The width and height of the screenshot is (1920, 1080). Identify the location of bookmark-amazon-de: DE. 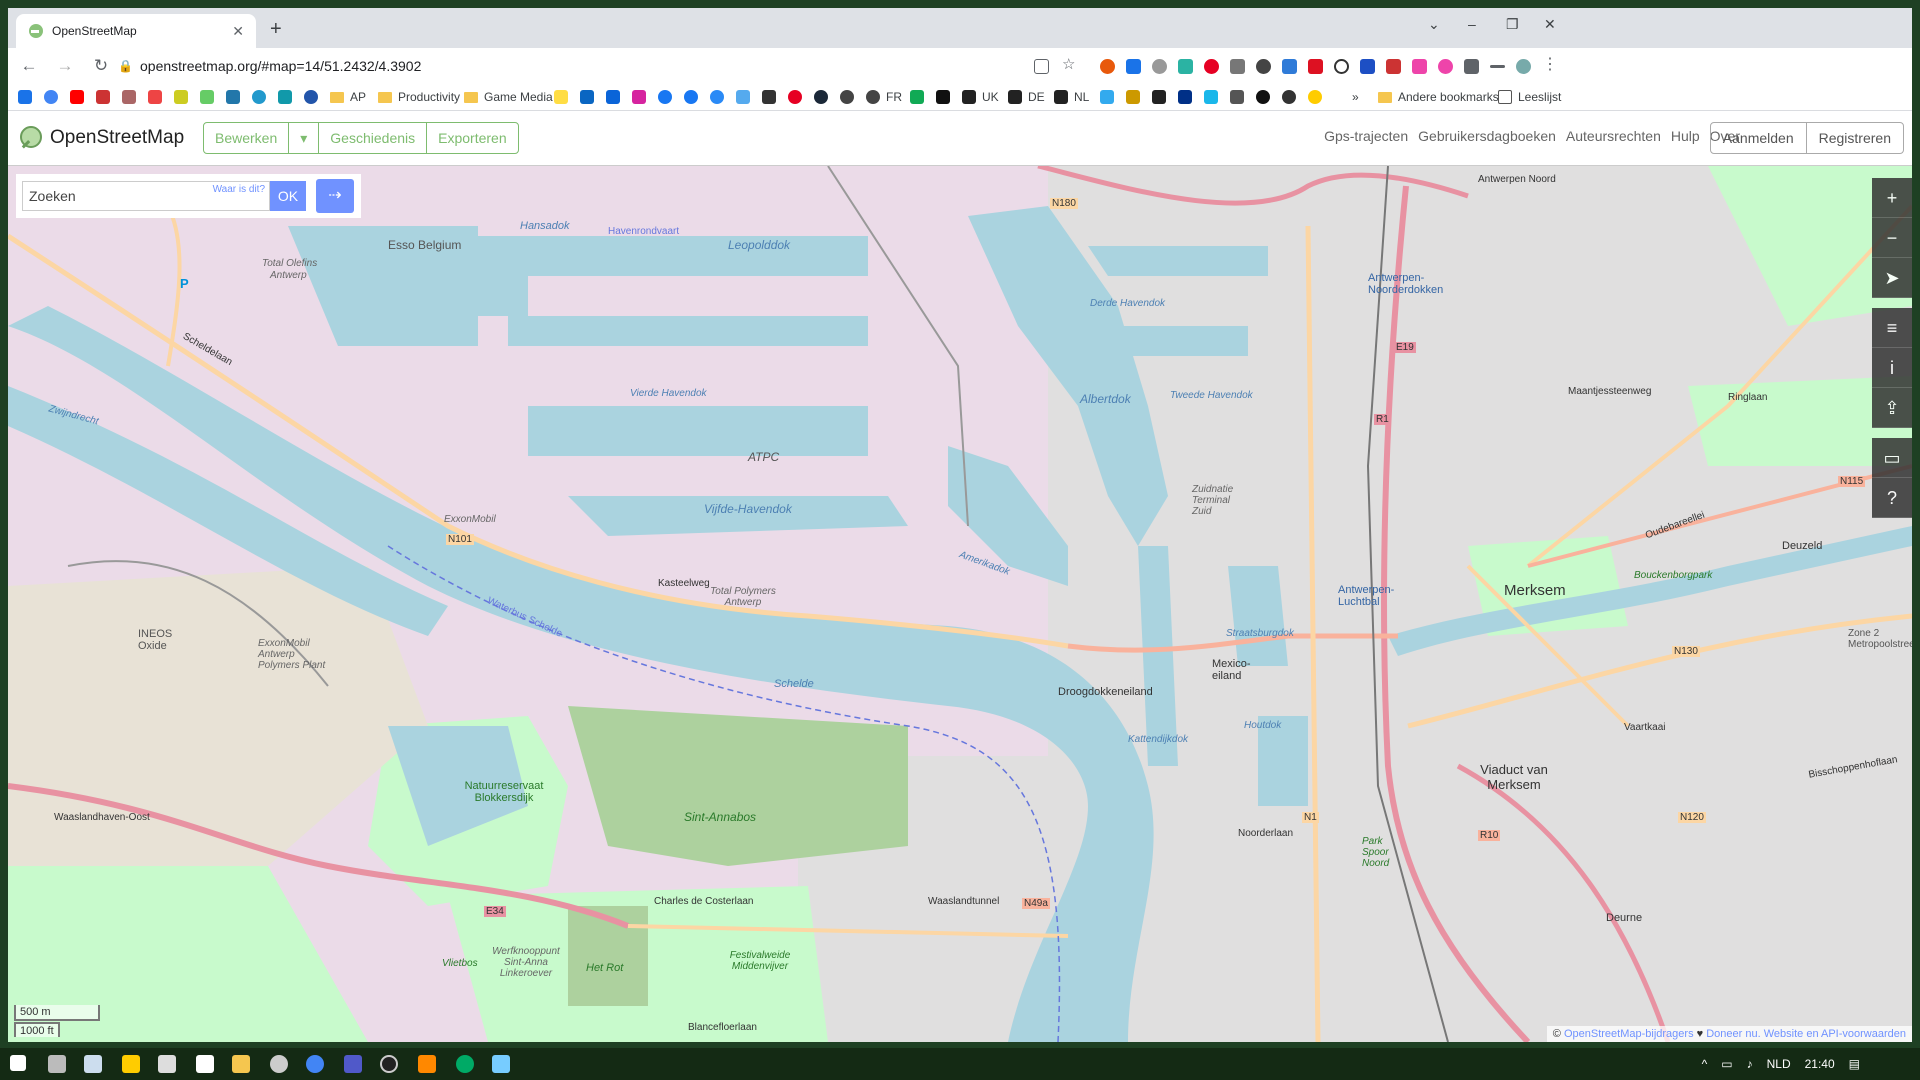
(1026, 97).